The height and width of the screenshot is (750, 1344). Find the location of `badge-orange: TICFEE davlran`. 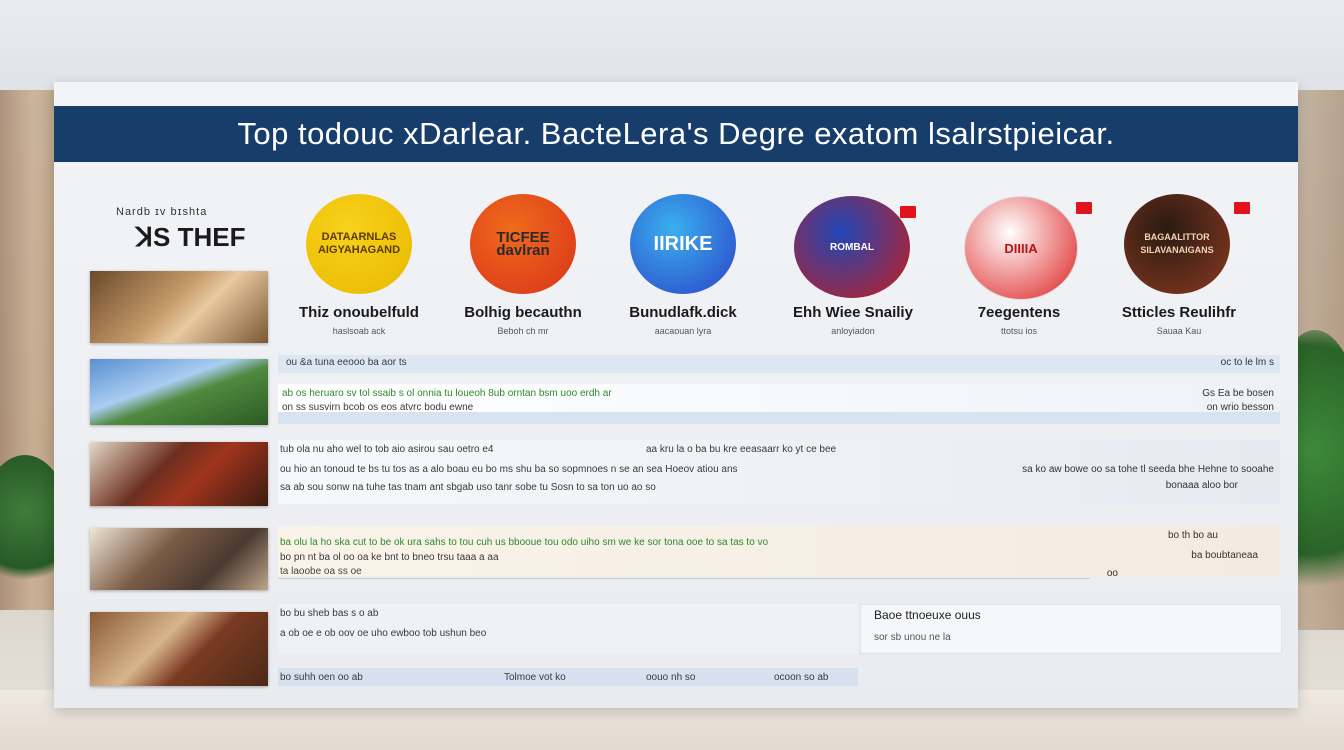

badge-orange: TICFEE davlran is located at coordinates (523, 244).